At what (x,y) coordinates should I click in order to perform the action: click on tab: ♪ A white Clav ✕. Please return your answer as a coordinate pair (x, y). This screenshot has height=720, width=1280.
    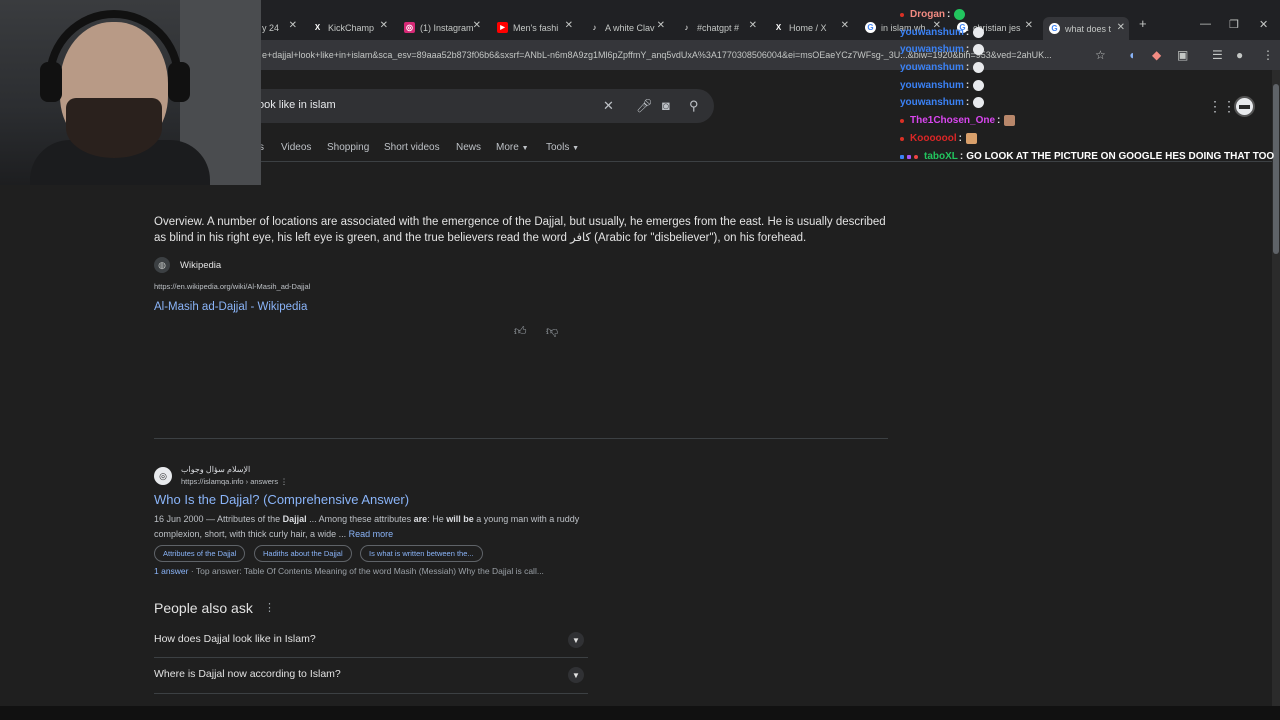
    Looking at the image, I should click on (627, 27).